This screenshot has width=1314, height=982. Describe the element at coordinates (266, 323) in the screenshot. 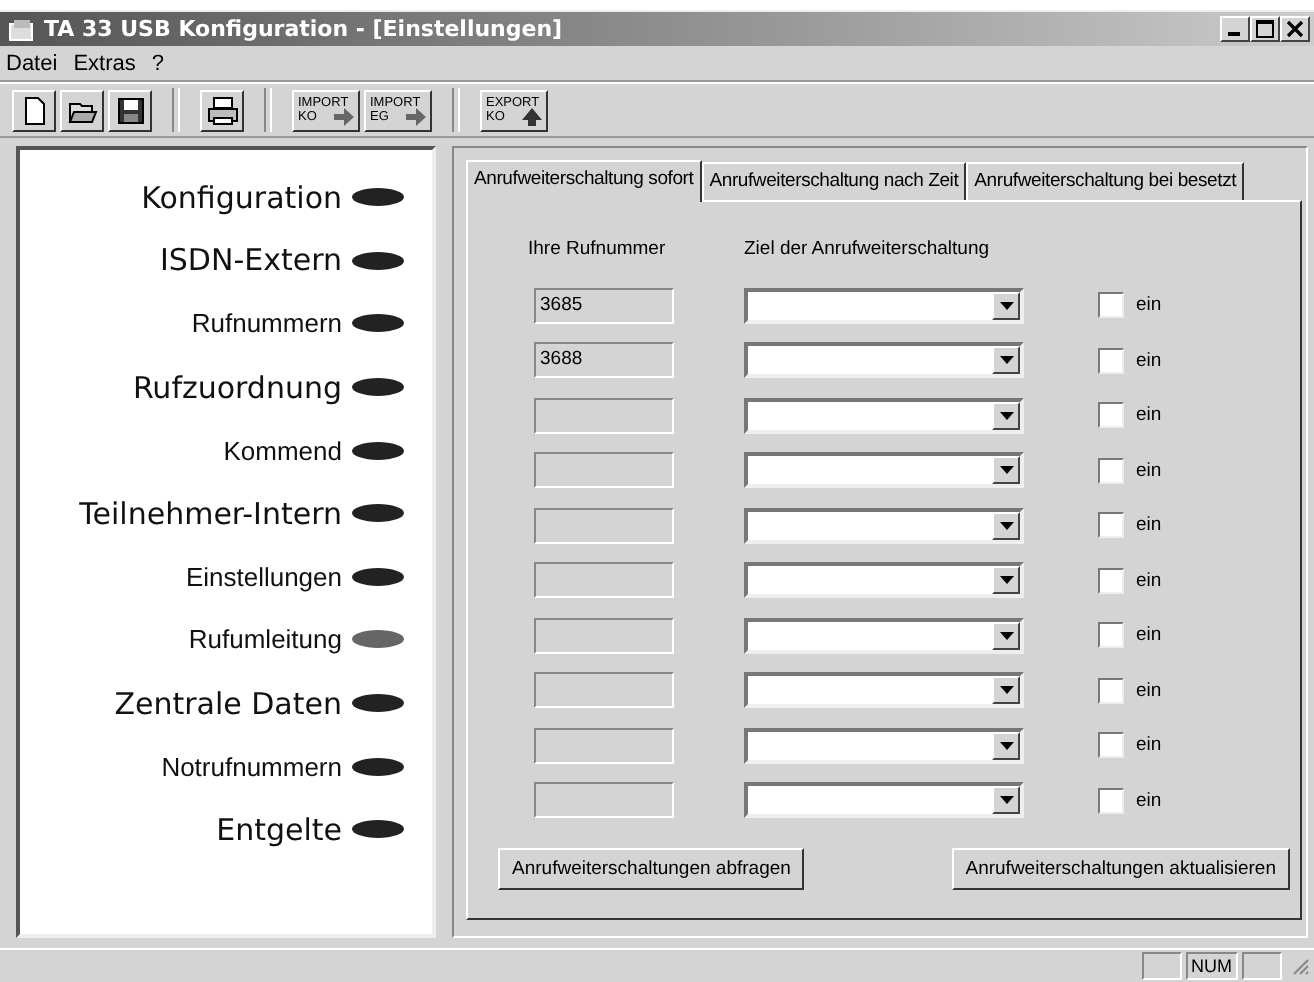

I see `sidebar-item: Rufnummern` at that location.